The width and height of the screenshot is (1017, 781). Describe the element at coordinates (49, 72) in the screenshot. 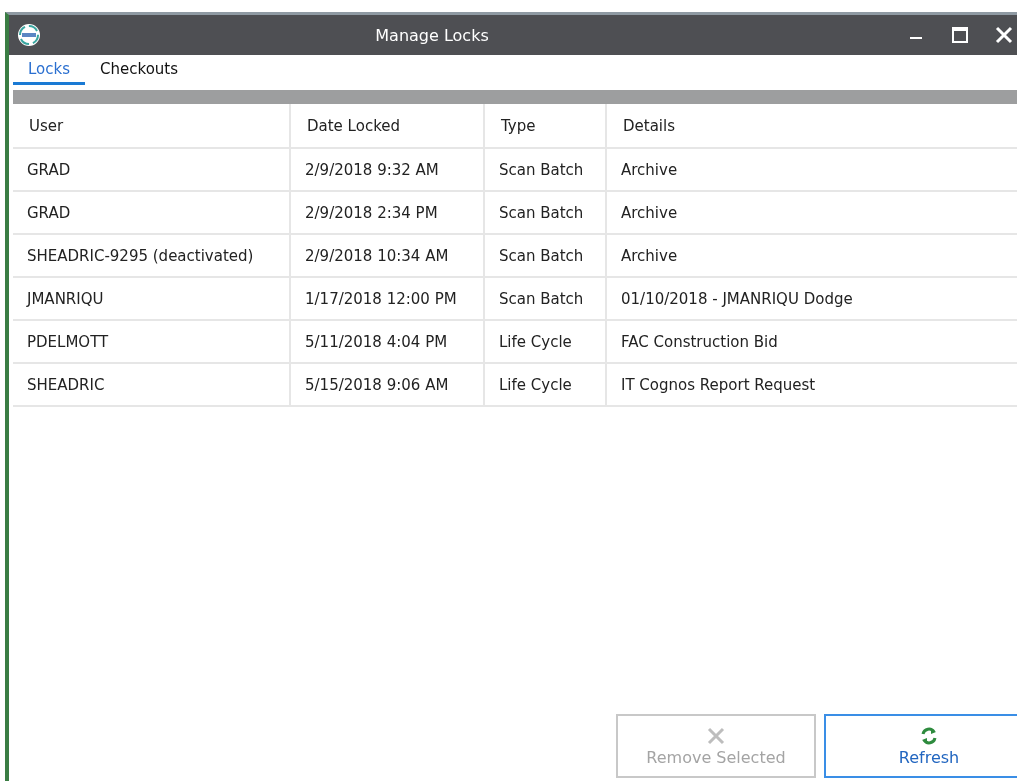

I see `tab: Locks` at that location.